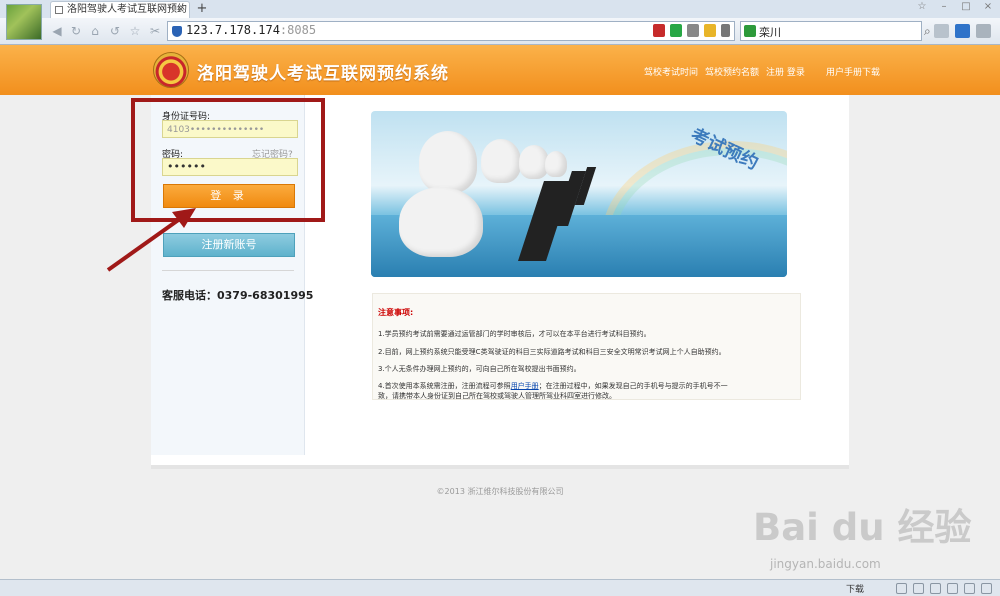  I want to click on baidu-watermark: Bai du 经验, so click(862, 527).